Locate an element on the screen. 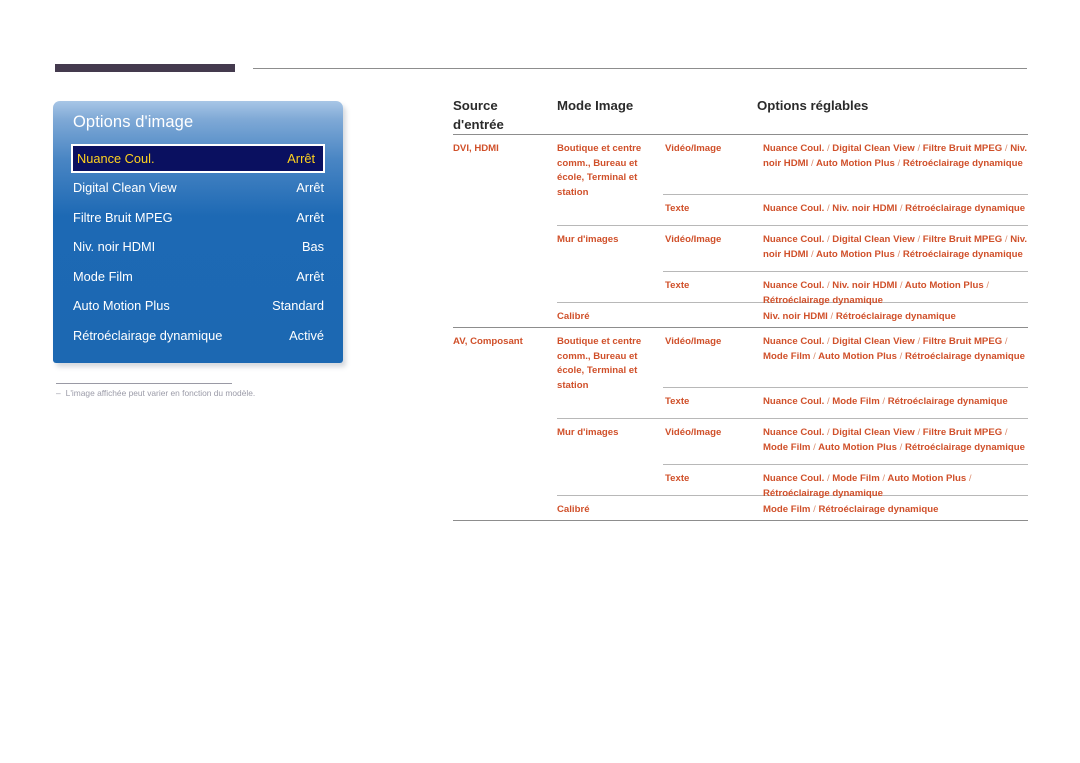  table-header-options: Options réglables is located at coordinates (813, 105).